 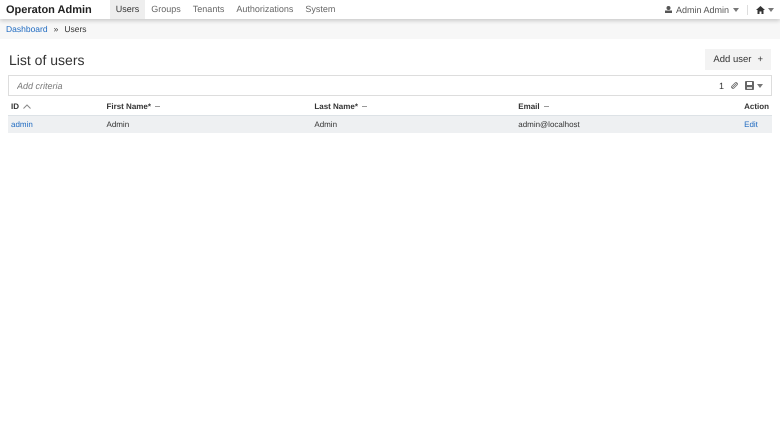 I want to click on nav-tab: System, so click(x=320, y=9).